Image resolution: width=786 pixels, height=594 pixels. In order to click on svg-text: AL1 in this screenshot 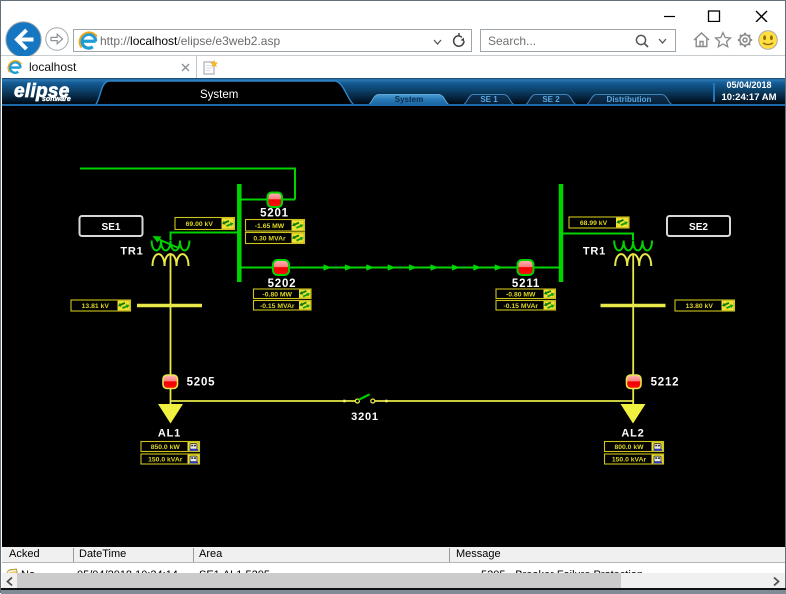, I will do `click(169, 434)`.